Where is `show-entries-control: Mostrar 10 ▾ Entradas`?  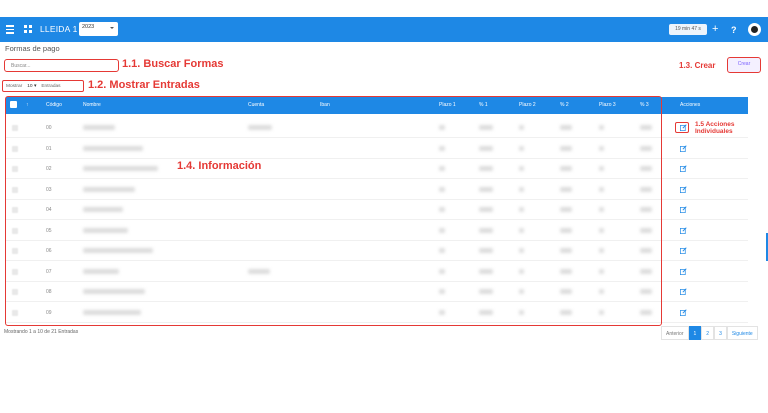
show-entries-control: Mostrar 10 ▾ Entradas is located at coordinates (43, 86).